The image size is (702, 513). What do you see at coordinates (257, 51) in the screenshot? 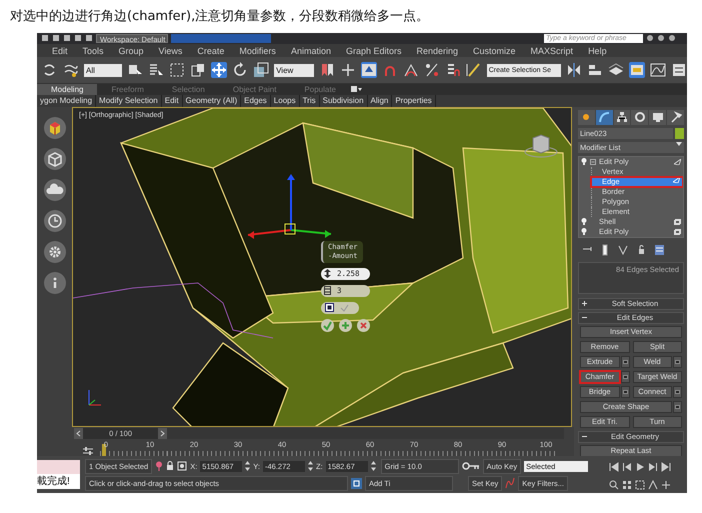
I see `menu-item: Modifiers` at bounding box center [257, 51].